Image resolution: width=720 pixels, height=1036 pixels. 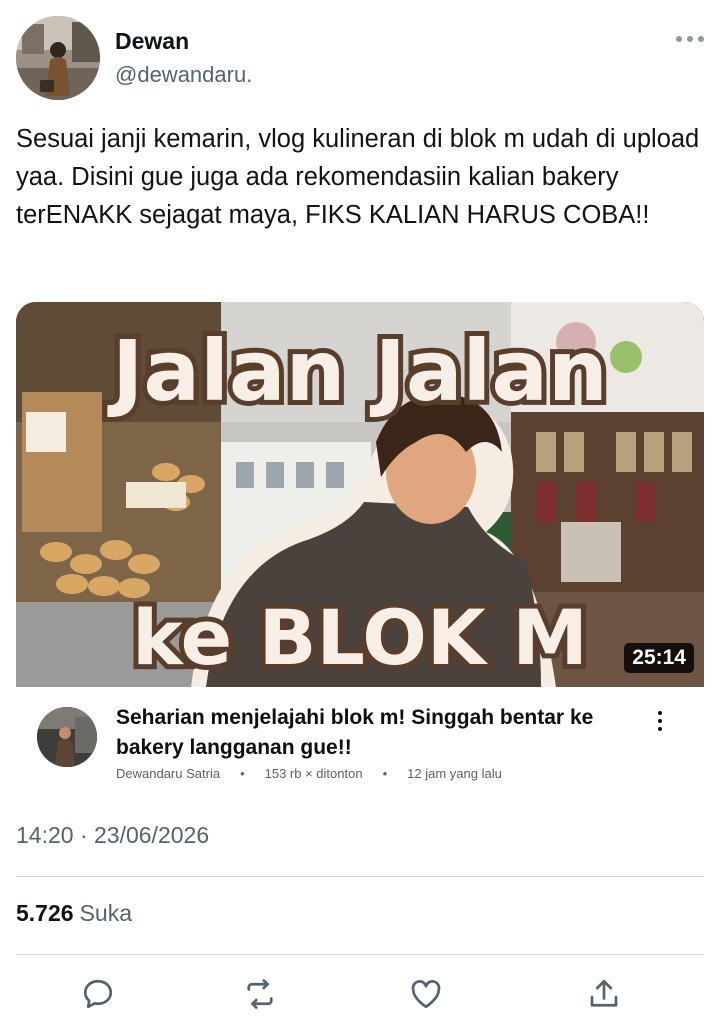 I want to click on retweet-icon, so click(x=260, y=994).